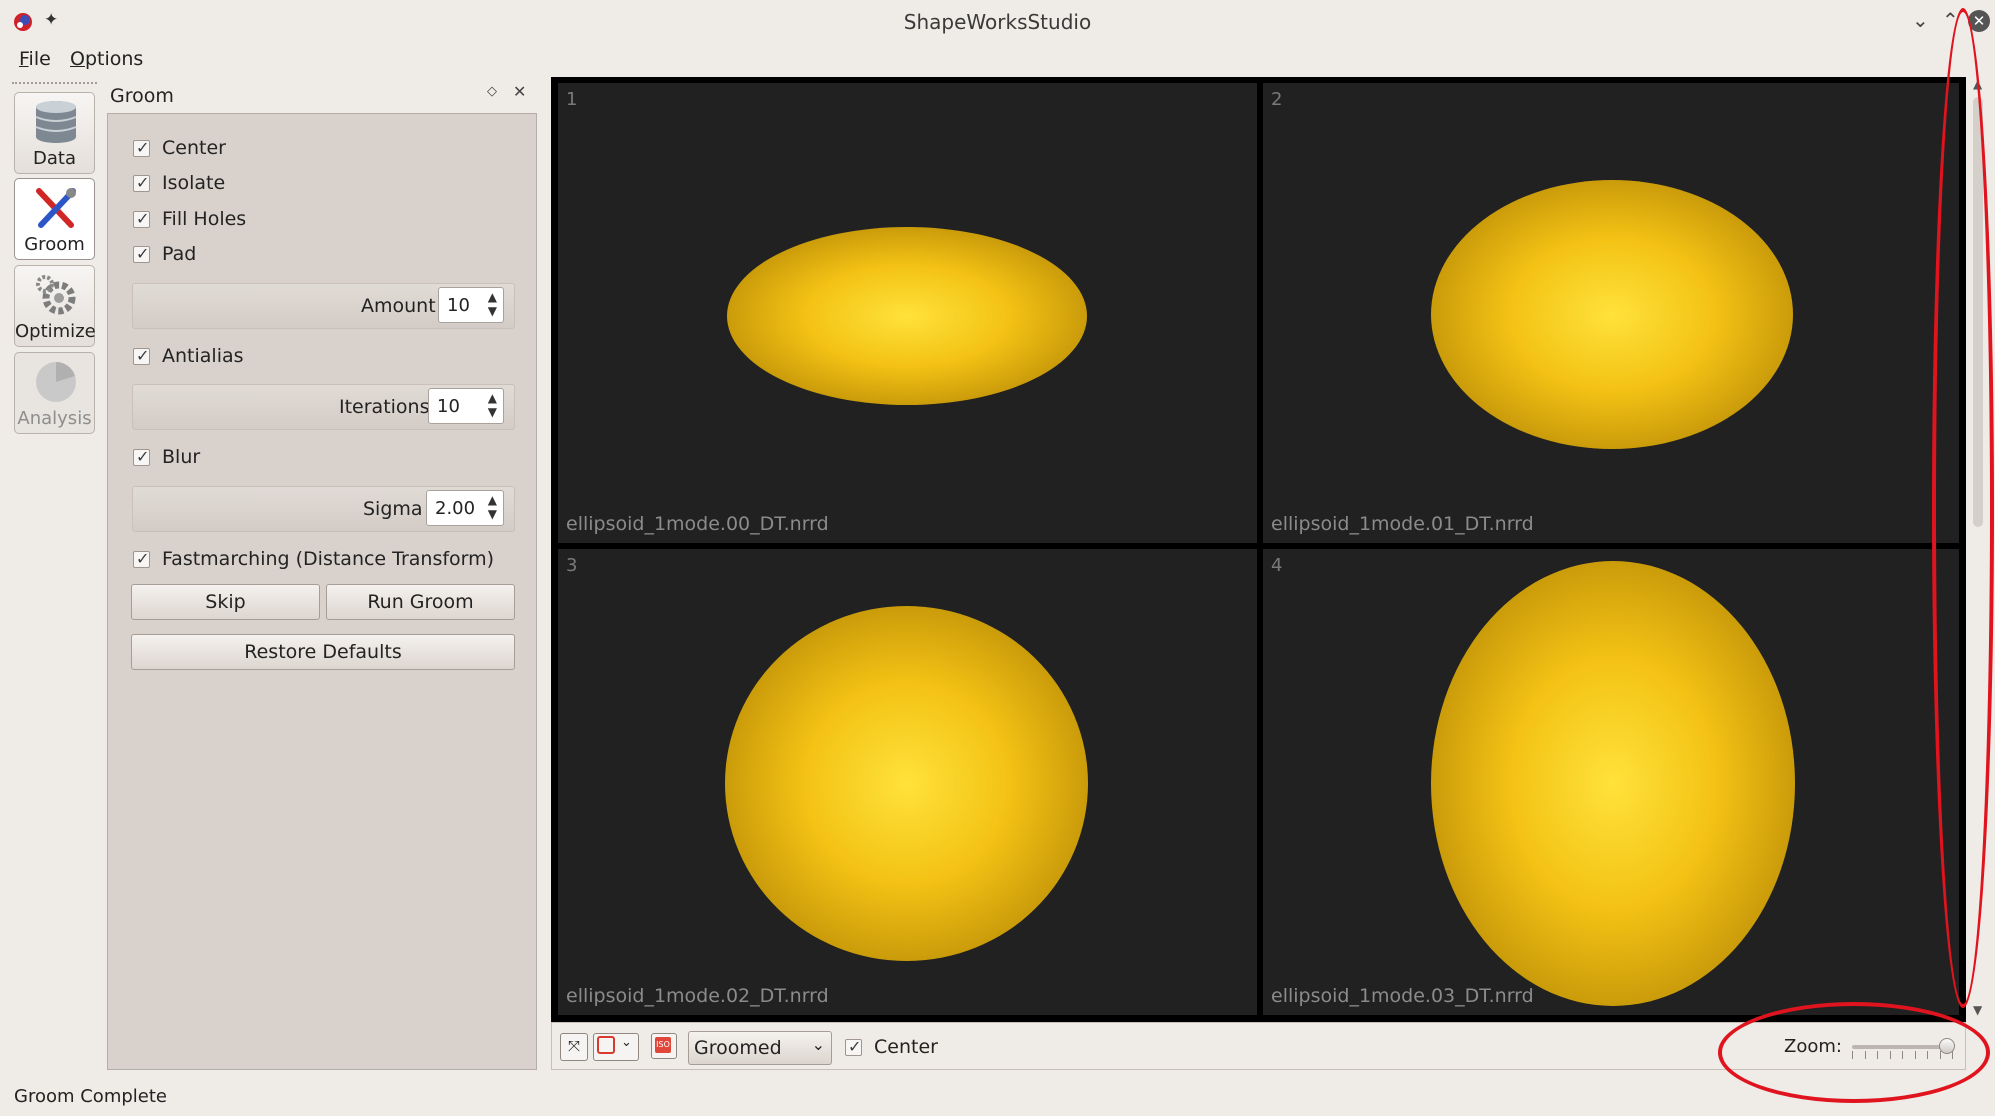  I want to click on groom-tools-icon, so click(56, 208).